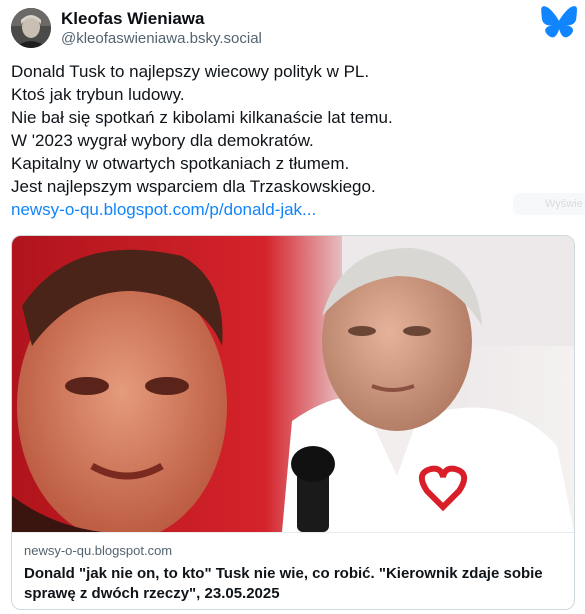  I want to click on post-line: Ktoś jak trybun ludowy., so click(98, 94).